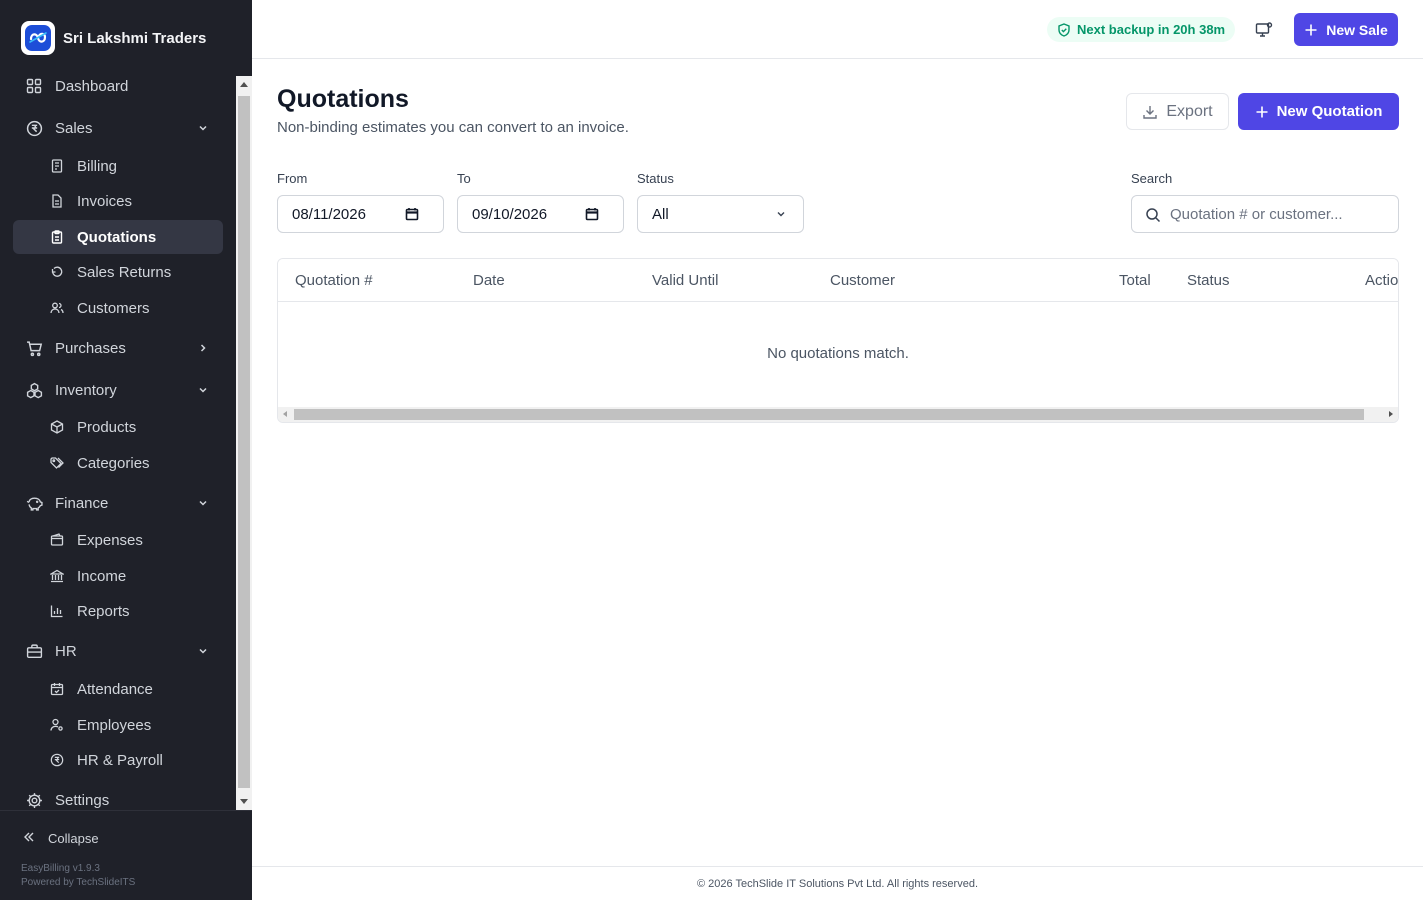  I want to click on search-label: Search, so click(1152, 178).